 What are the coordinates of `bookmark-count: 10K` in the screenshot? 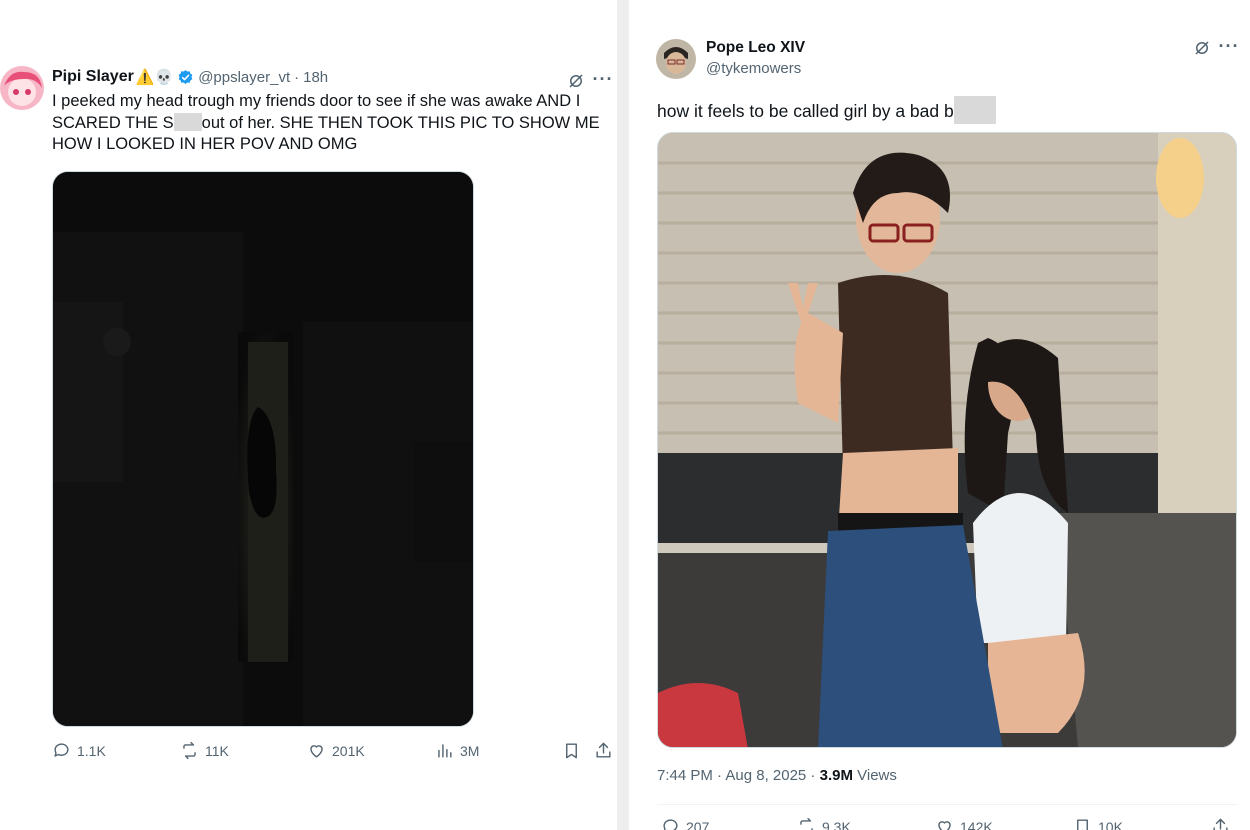 It's located at (1110, 824).